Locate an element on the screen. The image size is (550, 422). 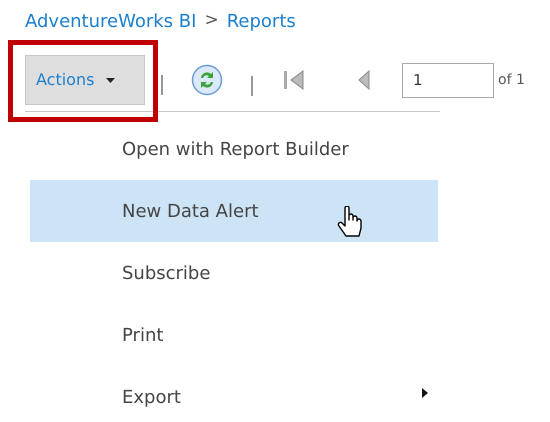
refresh-icon is located at coordinates (207, 80).